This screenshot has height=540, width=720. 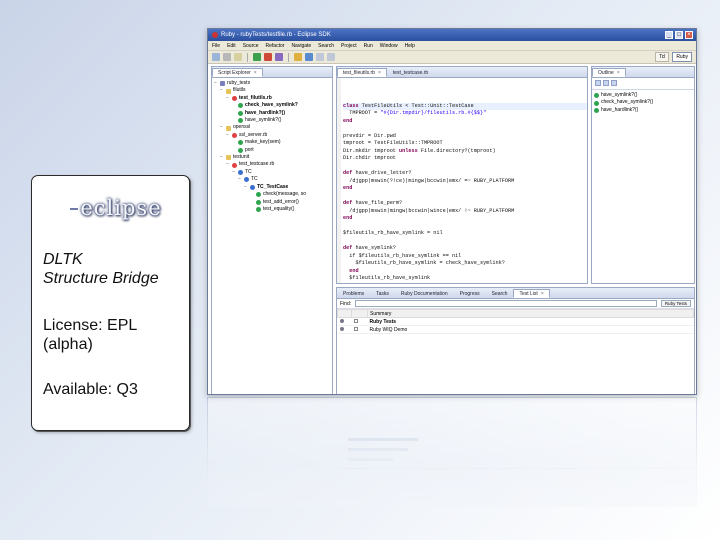 What do you see at coordinates (272, 98) in the screenshot?
I see `tree-item: − test_filutils.rb` at bounding box center [272, 98].